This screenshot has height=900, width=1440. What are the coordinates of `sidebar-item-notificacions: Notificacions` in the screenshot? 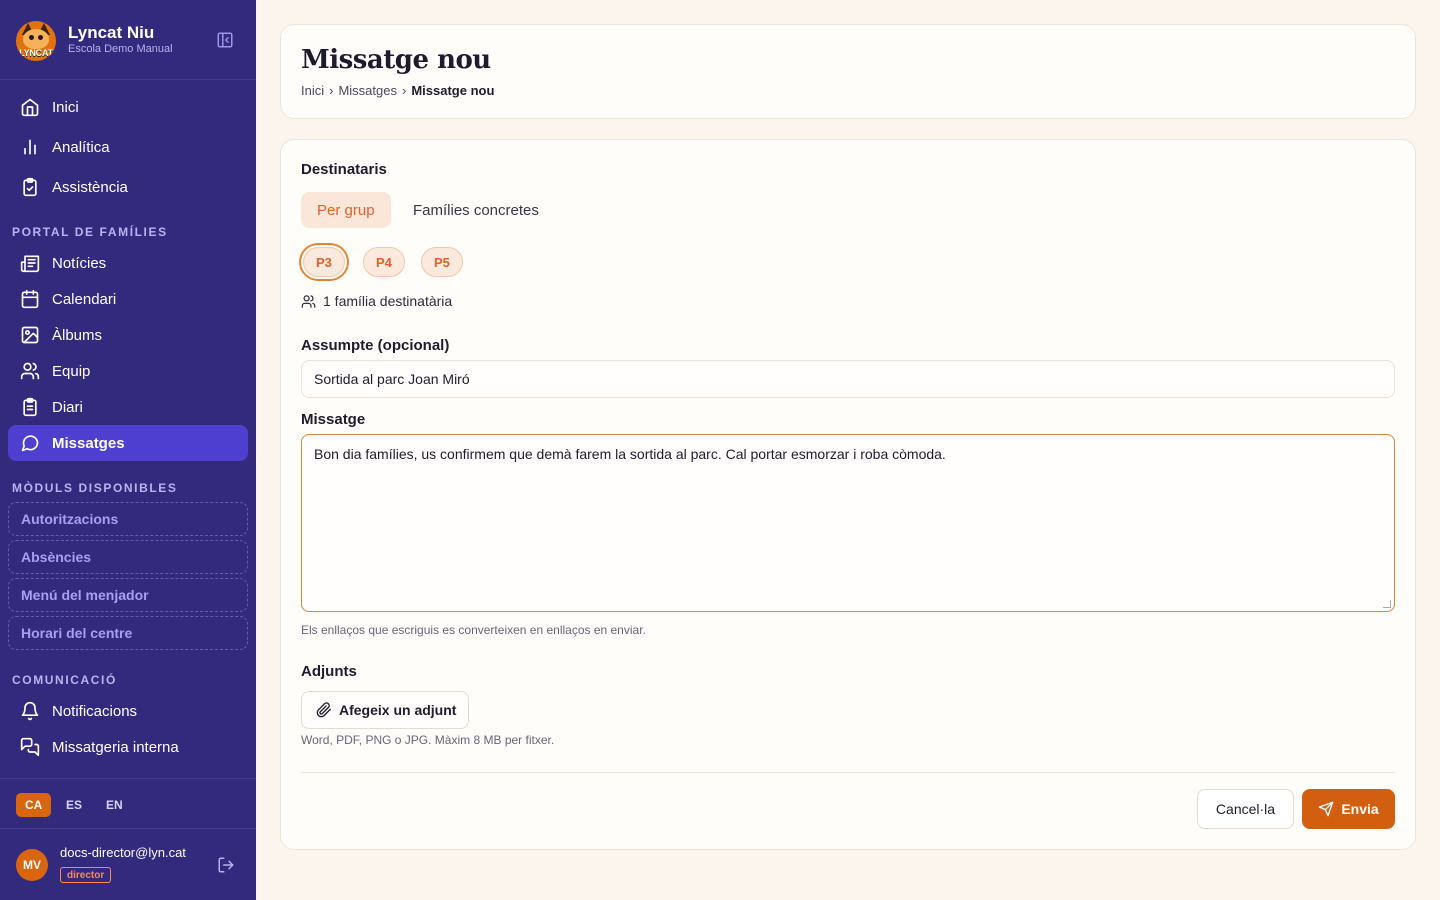 It's located at (128, 711).